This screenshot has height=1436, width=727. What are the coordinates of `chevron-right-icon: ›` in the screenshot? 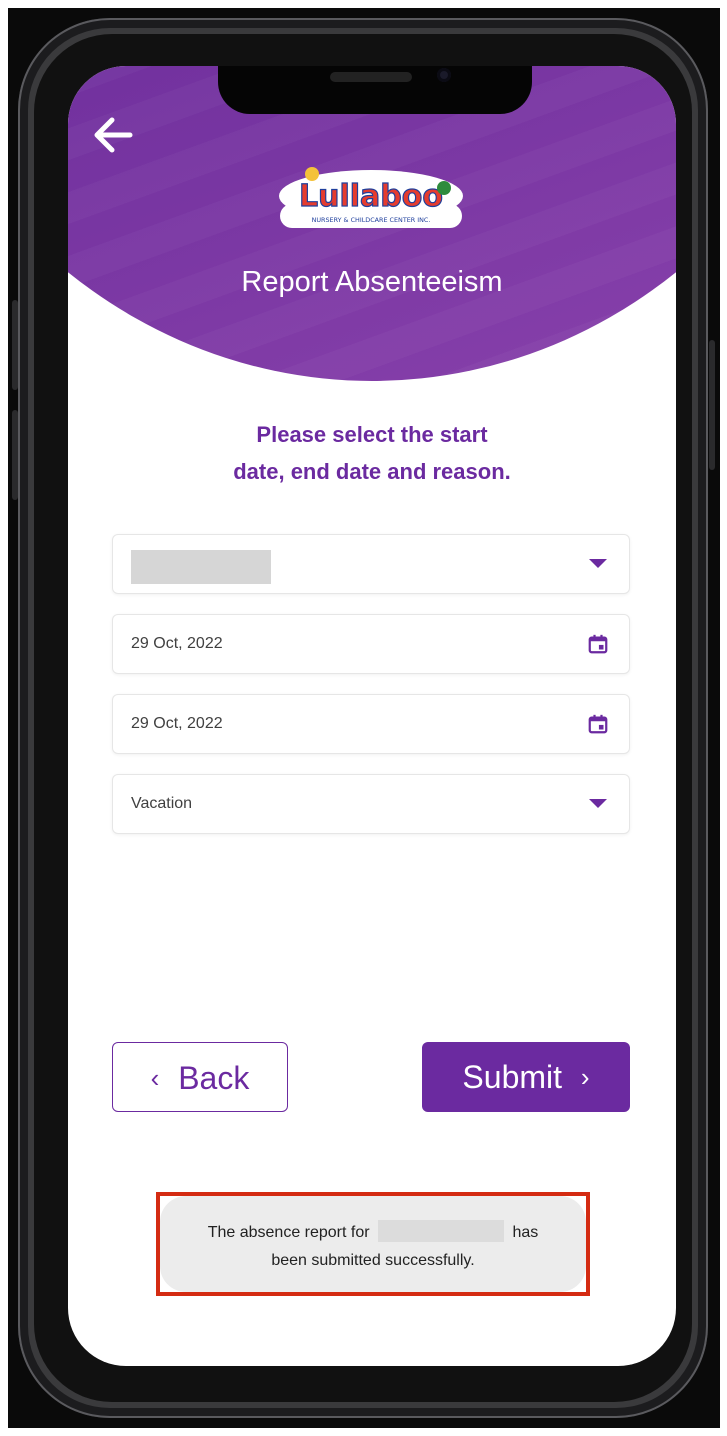 It's located at (585, 1077).